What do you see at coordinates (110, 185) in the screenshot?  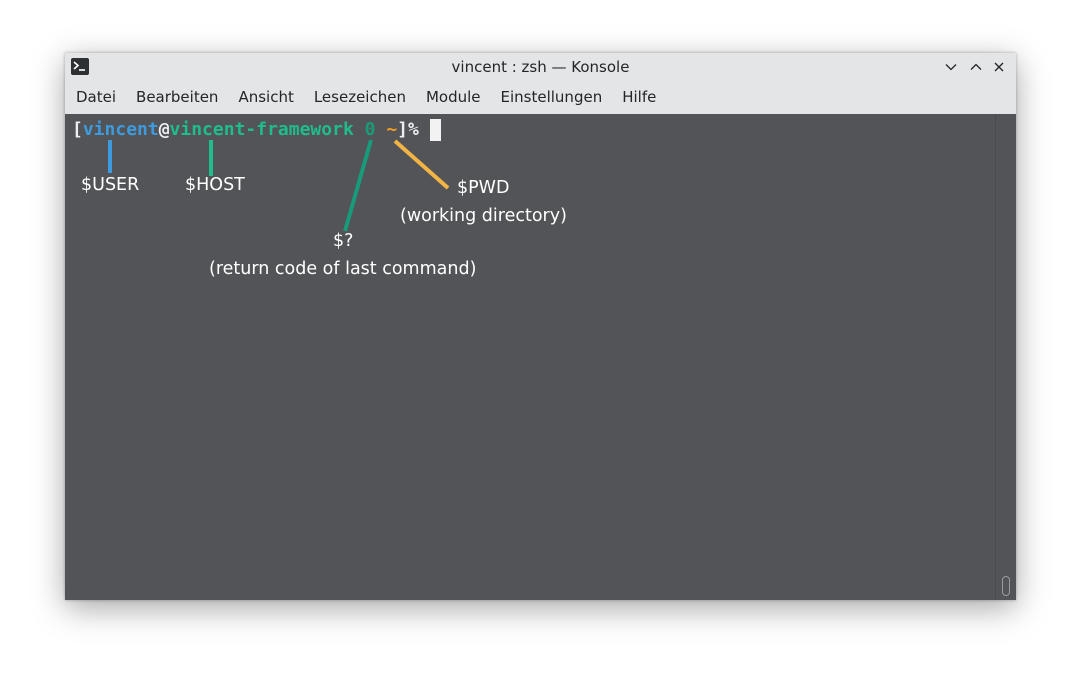 I see `user-annotation: $USER` at bounding box center [110, 185].